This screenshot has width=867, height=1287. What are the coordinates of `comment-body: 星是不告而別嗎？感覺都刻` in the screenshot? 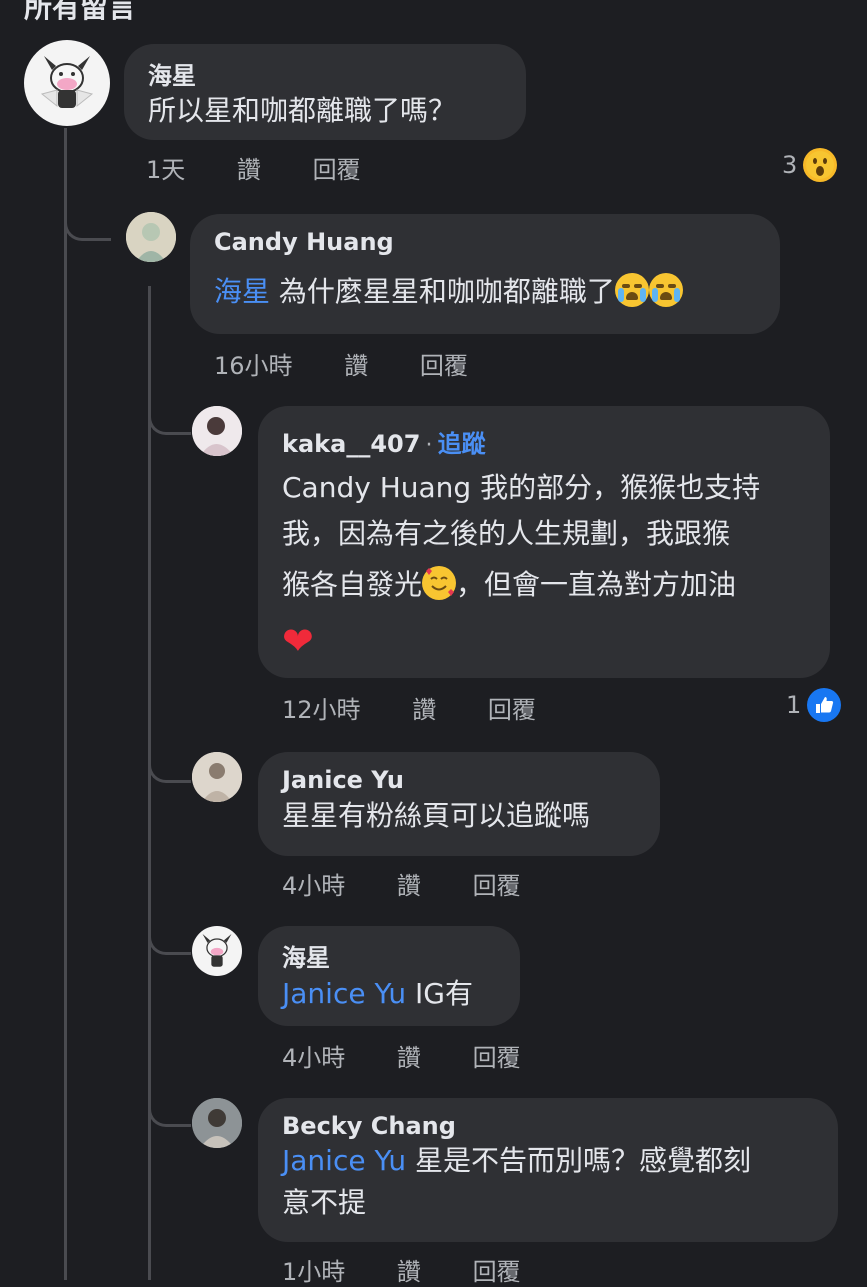 It's located at (583, 1160).